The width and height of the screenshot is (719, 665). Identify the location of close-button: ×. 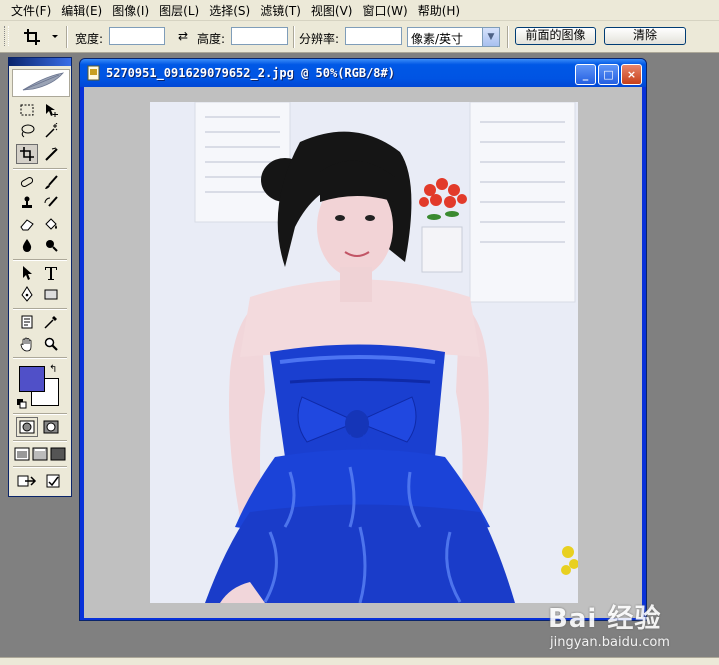
(631, 74).